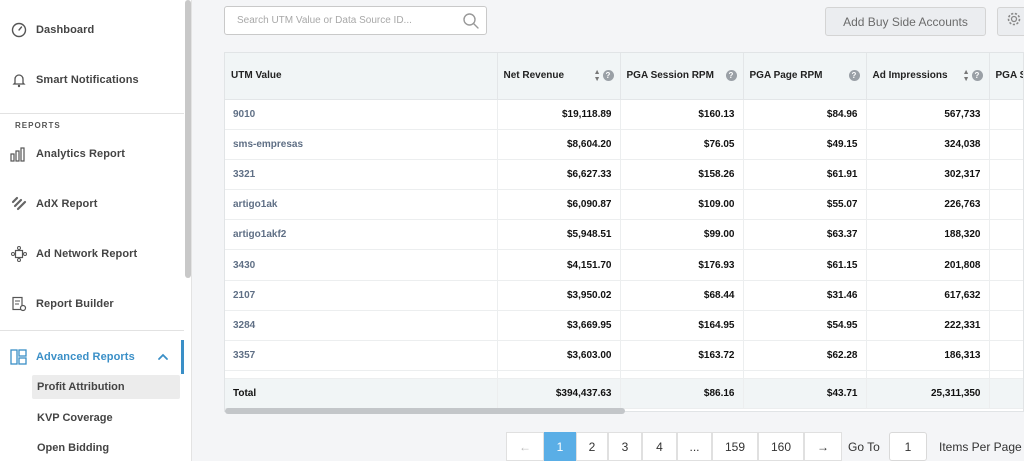 The height and width of the screenshot is (461, 1024). I want to click on table-cell: 201,808, so click(928, 265).